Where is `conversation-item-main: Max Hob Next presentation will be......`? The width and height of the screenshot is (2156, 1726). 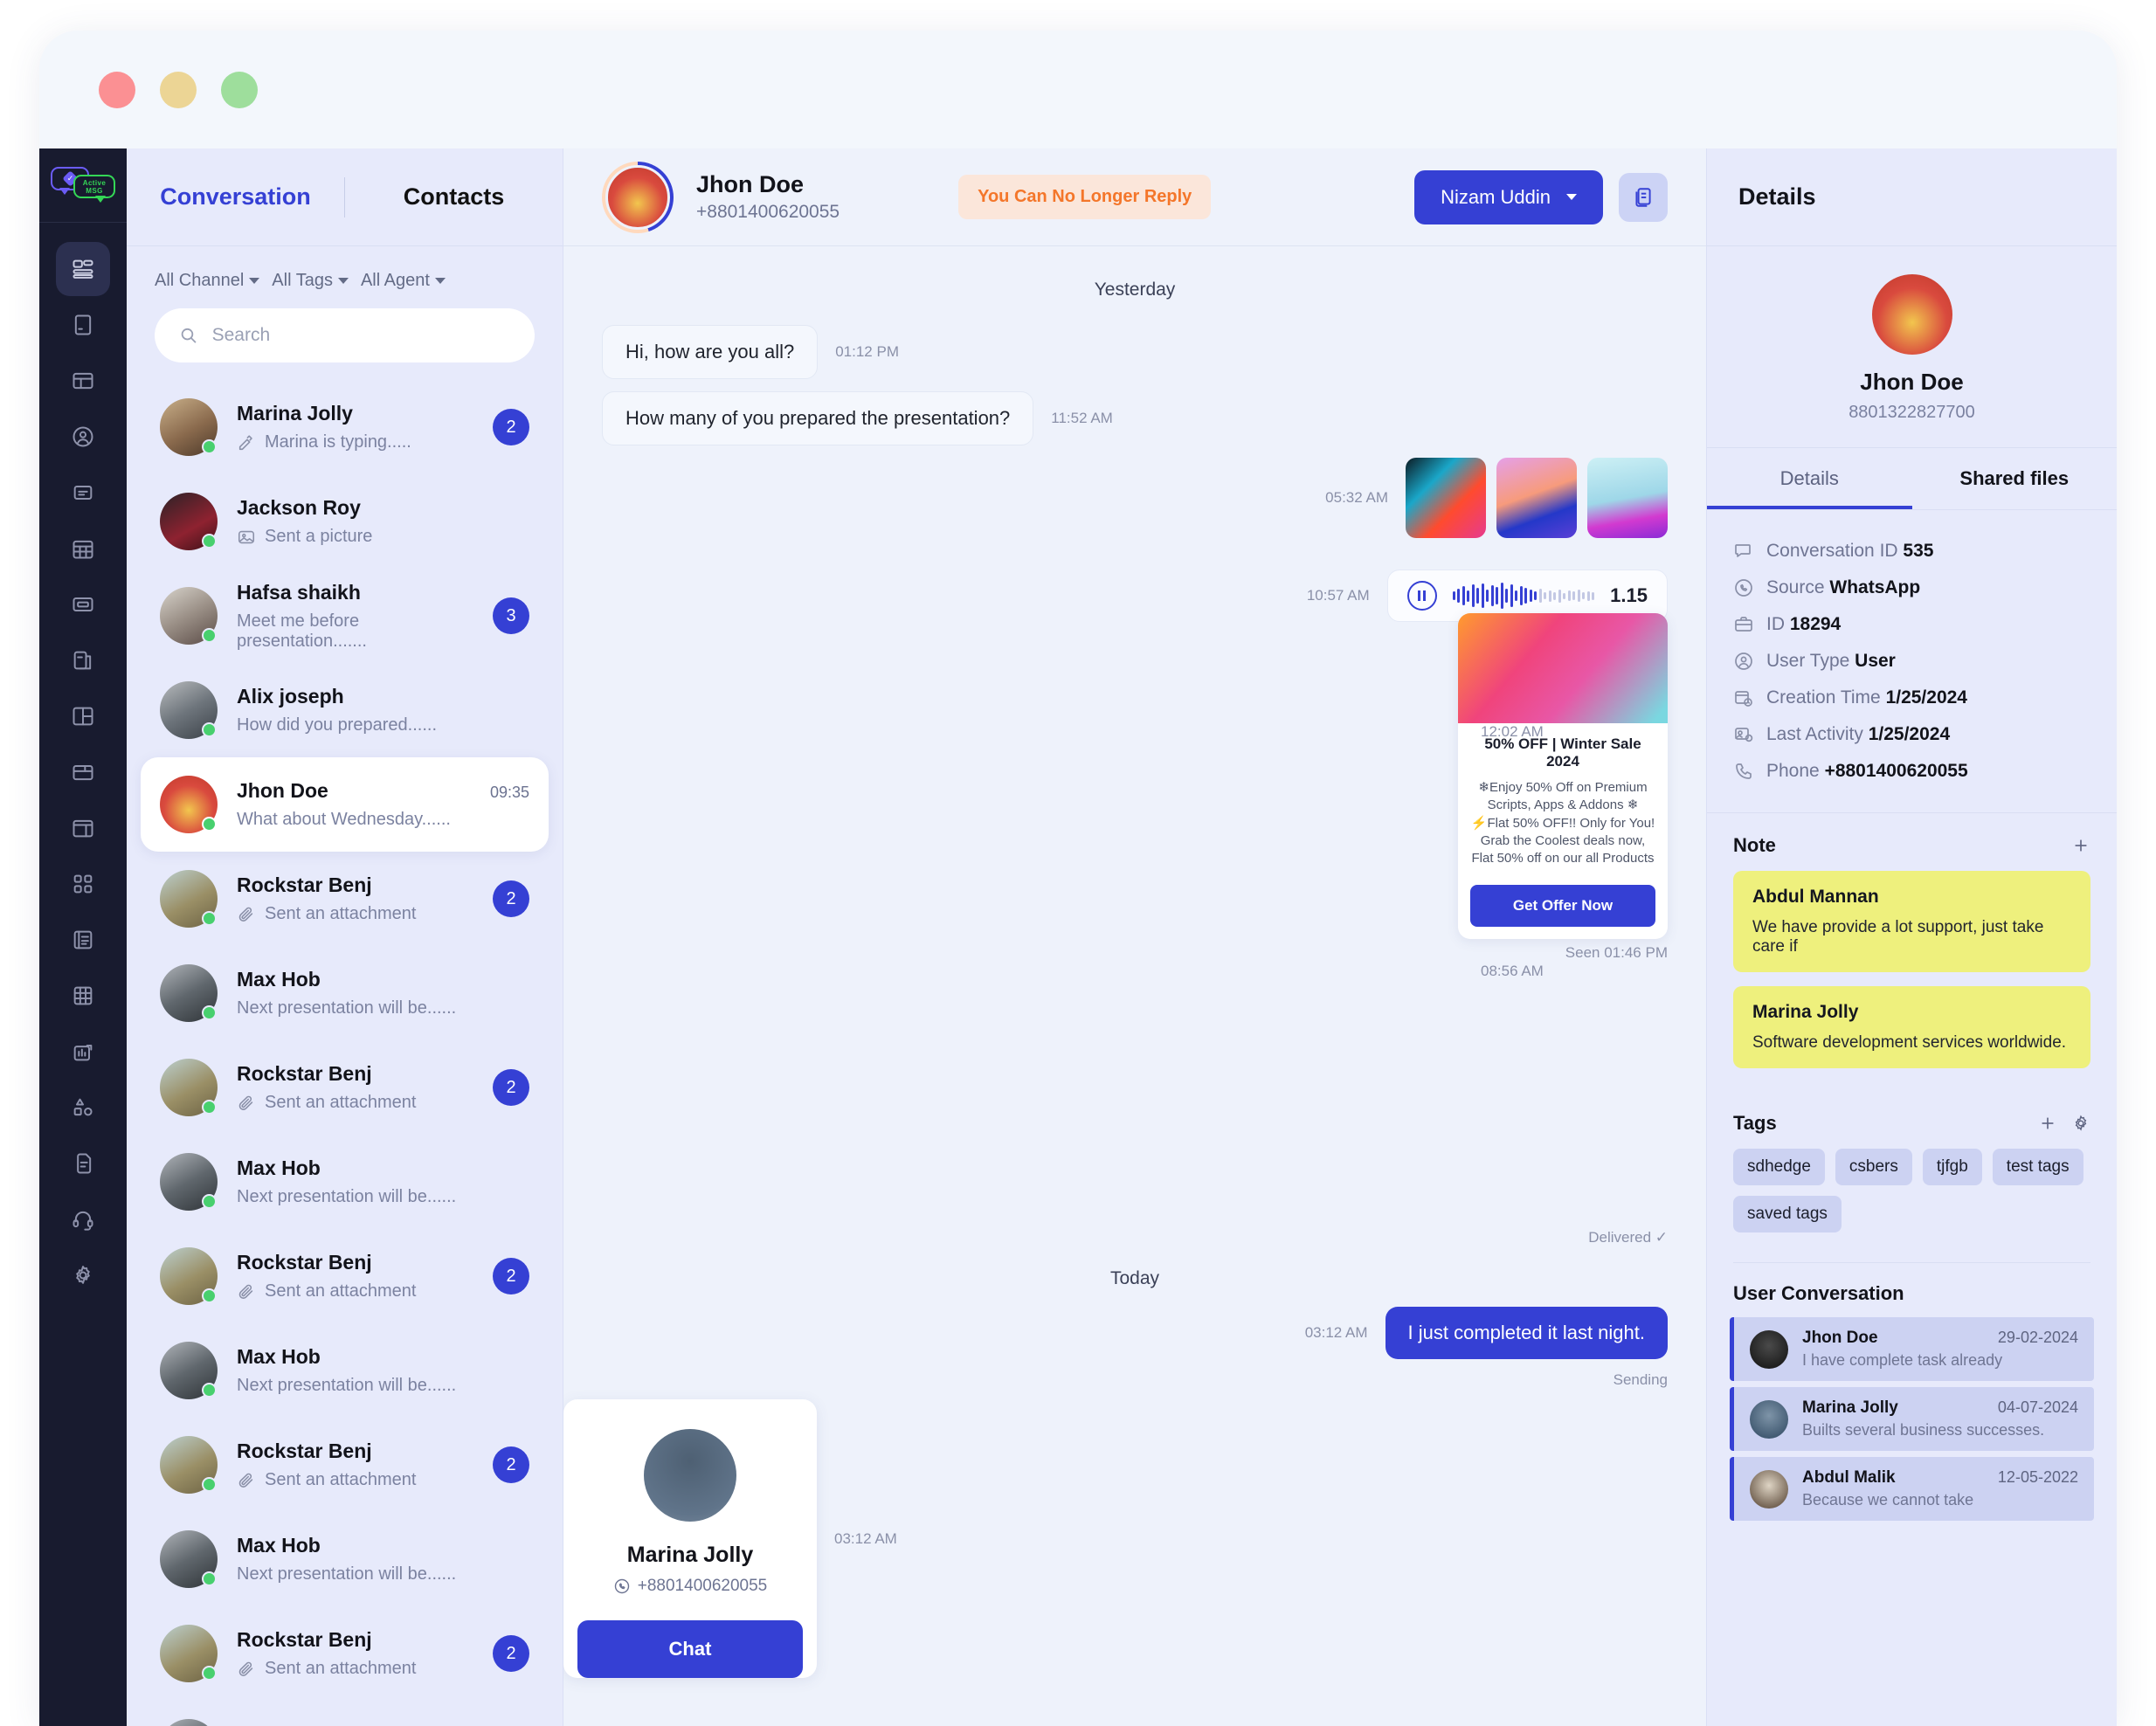 conversation-item-main: Max Hob Next presentation will be...... is located at coordinates (383, 1559).